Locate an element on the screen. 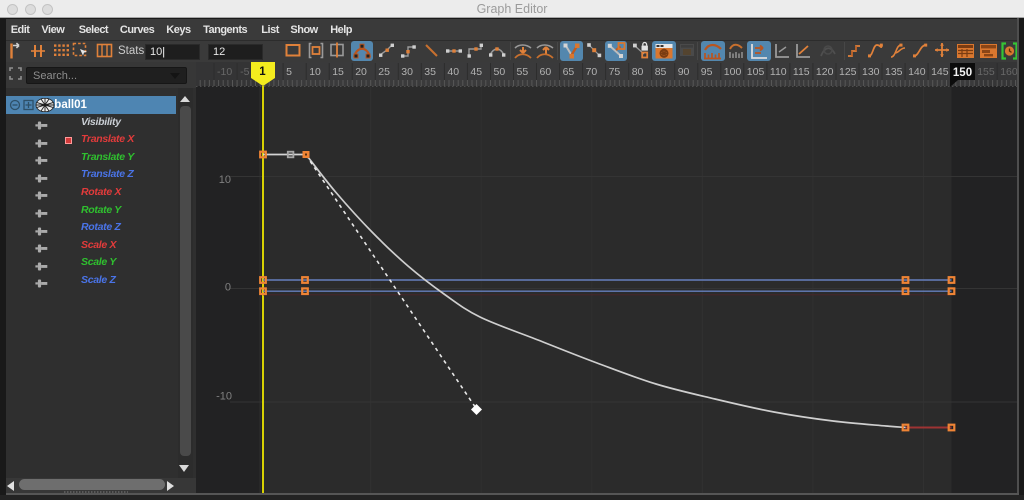  svg-text: 50 is located at coordinates (500, 72).